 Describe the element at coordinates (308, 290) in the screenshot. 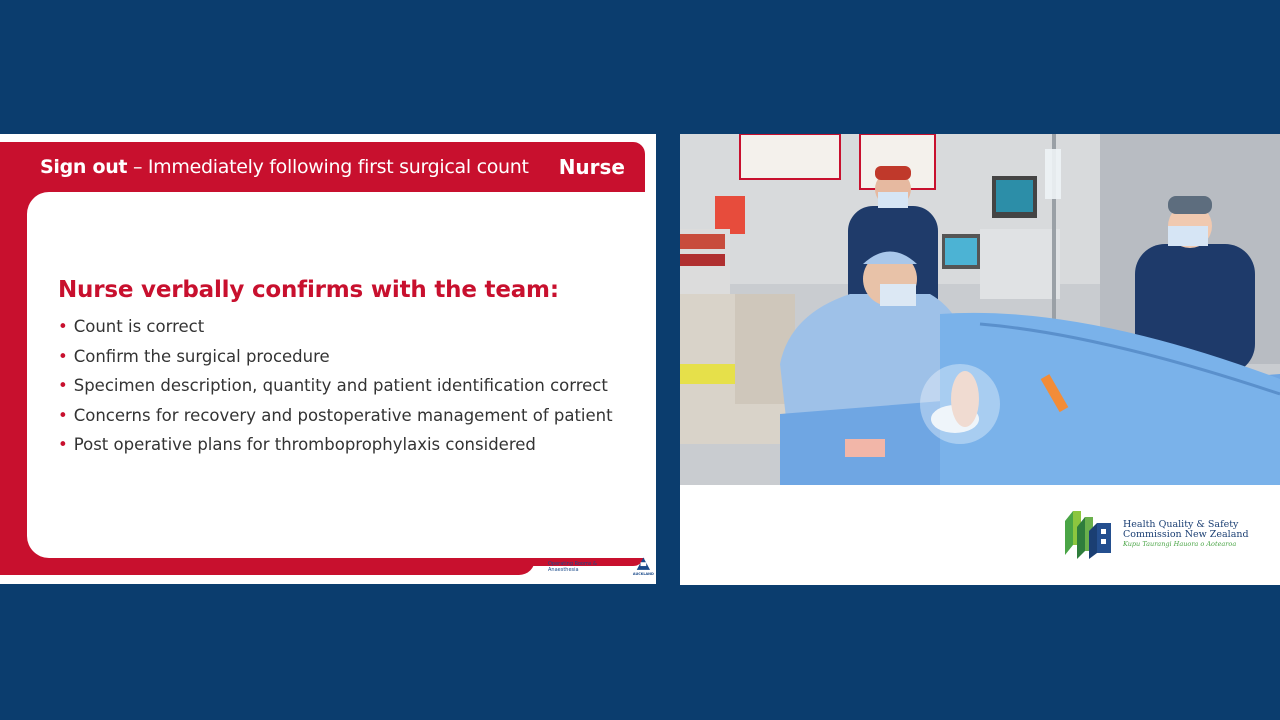

I see `slide-heading: Nurse verbally confirms with the team:` at that location.